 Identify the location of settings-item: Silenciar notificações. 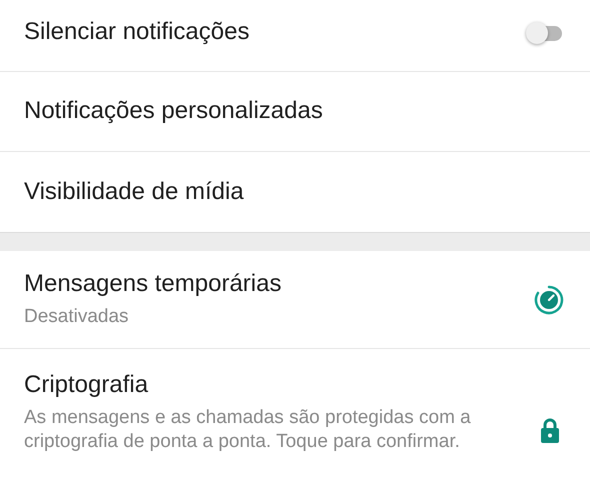
(295, 36).